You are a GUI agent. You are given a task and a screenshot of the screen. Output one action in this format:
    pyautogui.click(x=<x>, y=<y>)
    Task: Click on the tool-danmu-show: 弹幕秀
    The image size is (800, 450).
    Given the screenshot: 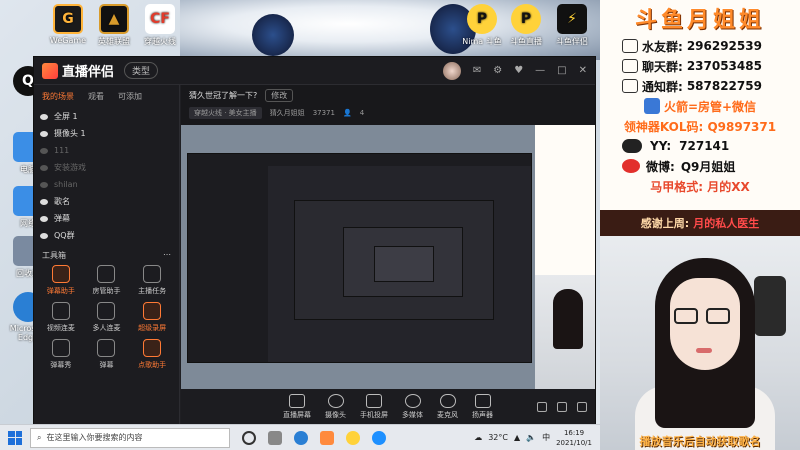 What is the action you would take?
    pyautogui.click(x=61, y=354)
    